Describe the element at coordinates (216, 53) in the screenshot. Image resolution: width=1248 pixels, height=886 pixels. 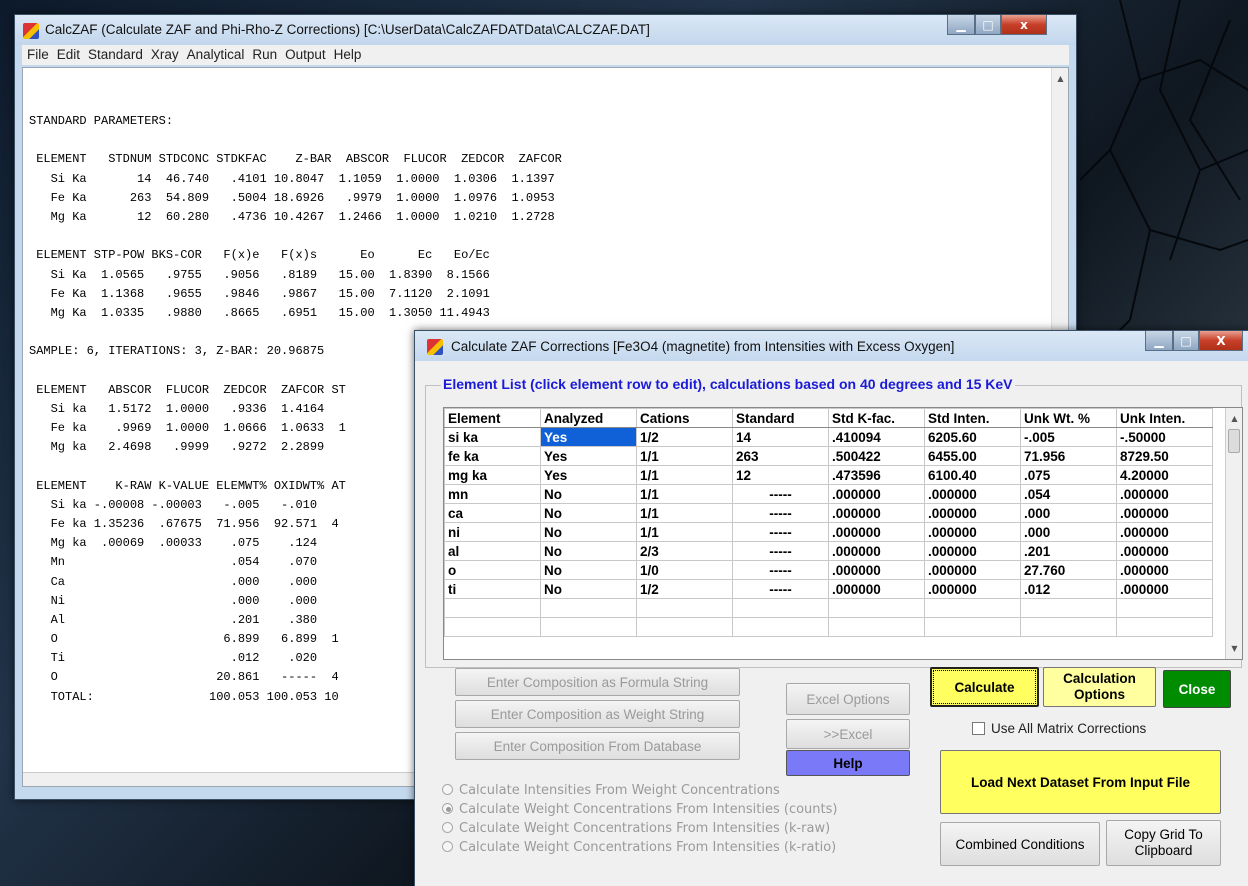
I see `menu-analytical: Analytical` at that location.